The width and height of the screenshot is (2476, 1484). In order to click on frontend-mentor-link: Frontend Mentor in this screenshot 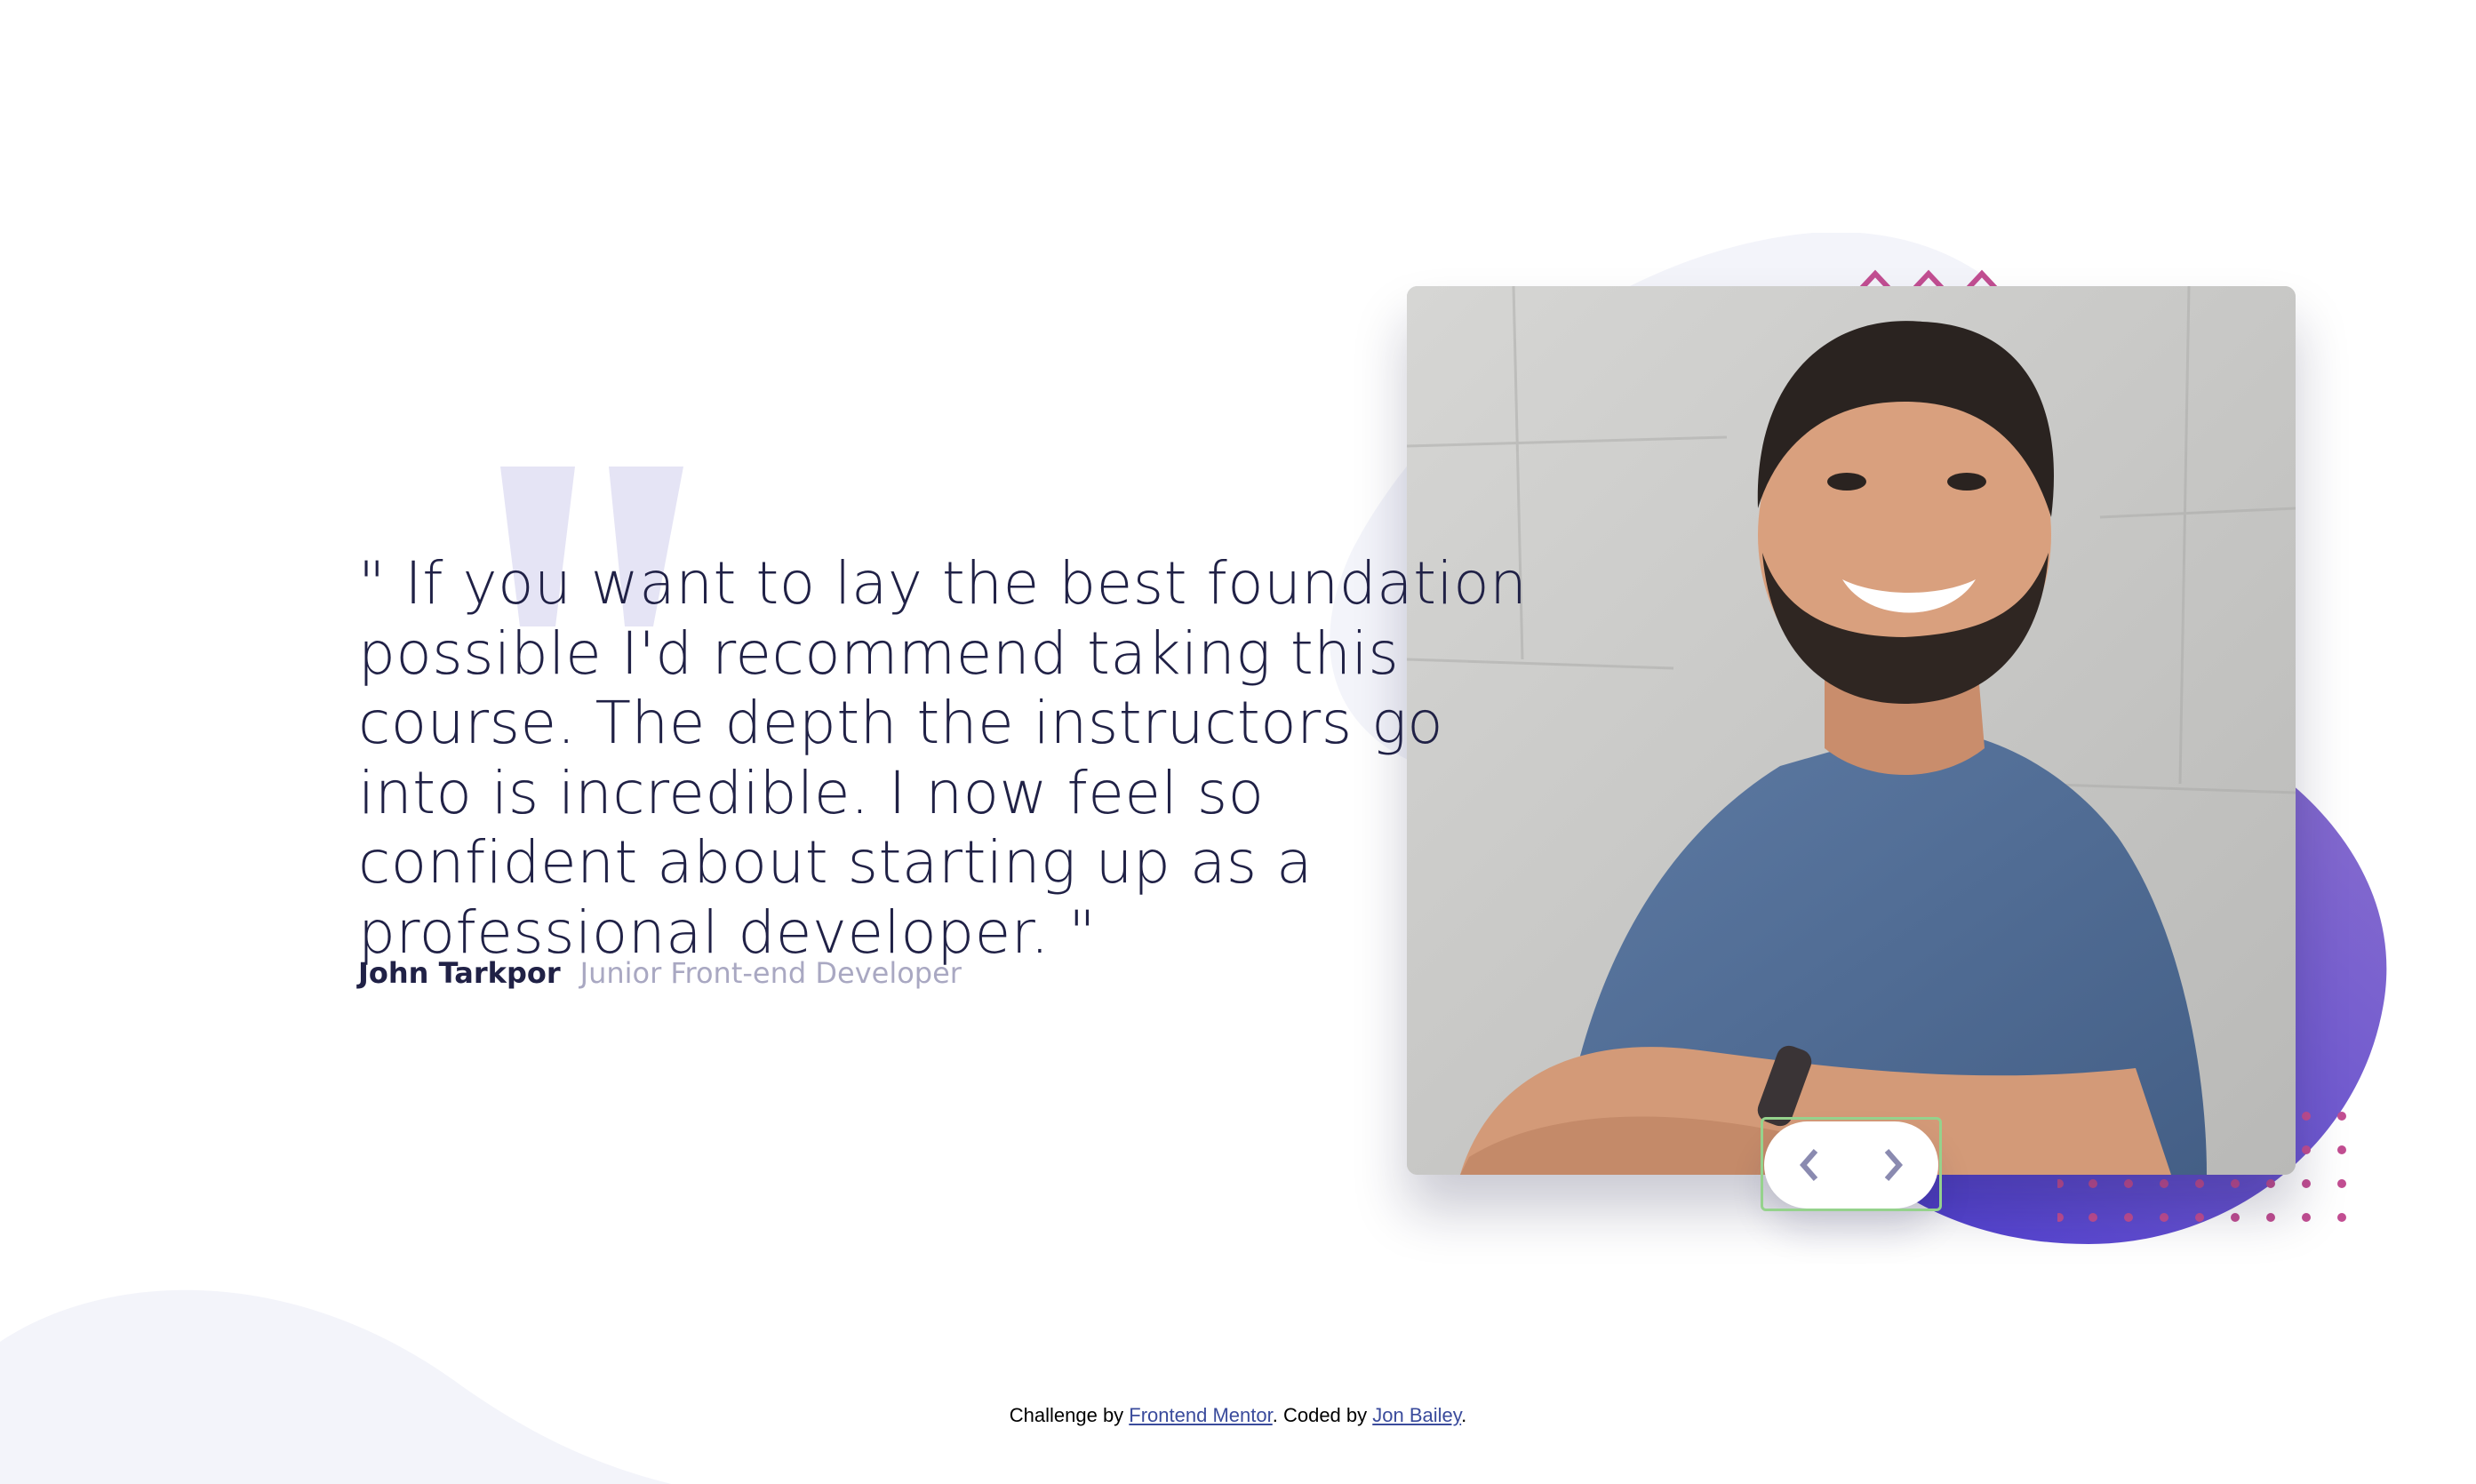, I will do `click(1200, 1415)`.